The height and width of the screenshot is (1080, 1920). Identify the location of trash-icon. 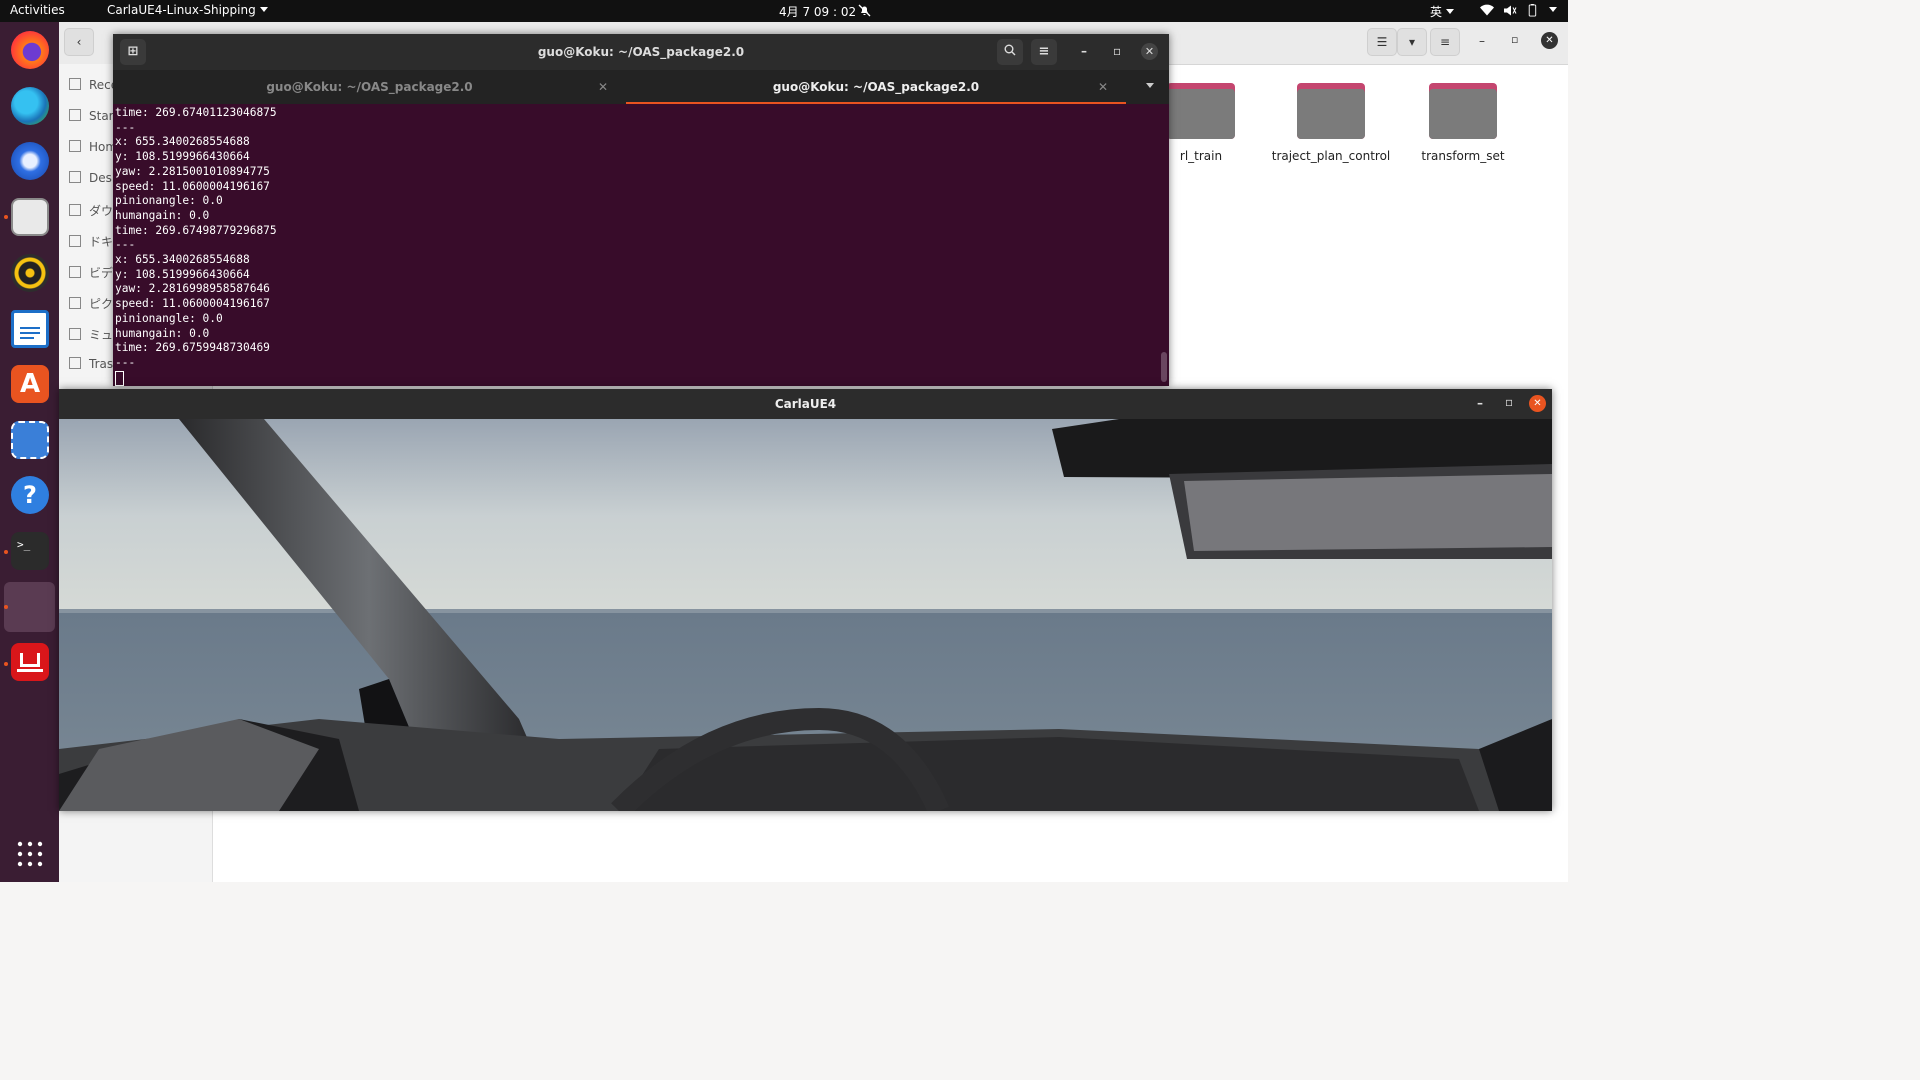
(75, 363).